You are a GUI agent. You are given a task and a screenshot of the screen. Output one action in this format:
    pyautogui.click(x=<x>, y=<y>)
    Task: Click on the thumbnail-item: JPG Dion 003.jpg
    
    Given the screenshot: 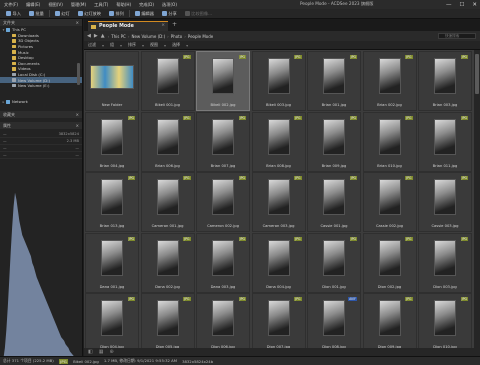 What is the action you would take?
    pyautogui.click(x=445, y=262)
    